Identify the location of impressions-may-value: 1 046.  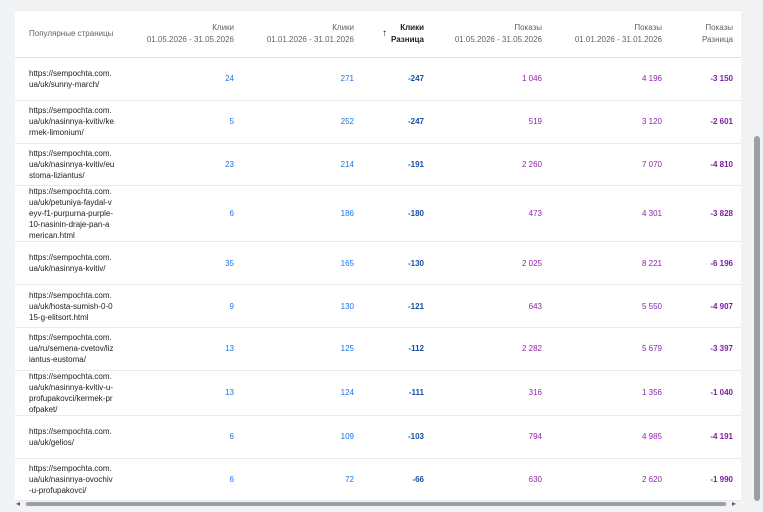
(531, 79).